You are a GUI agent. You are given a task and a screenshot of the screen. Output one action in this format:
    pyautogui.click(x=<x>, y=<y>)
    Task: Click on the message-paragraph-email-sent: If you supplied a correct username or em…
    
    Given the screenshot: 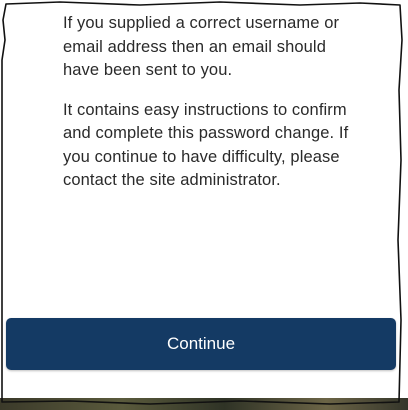 What is the action you would take?
    pyautogui.click(x=201, y=46)
    